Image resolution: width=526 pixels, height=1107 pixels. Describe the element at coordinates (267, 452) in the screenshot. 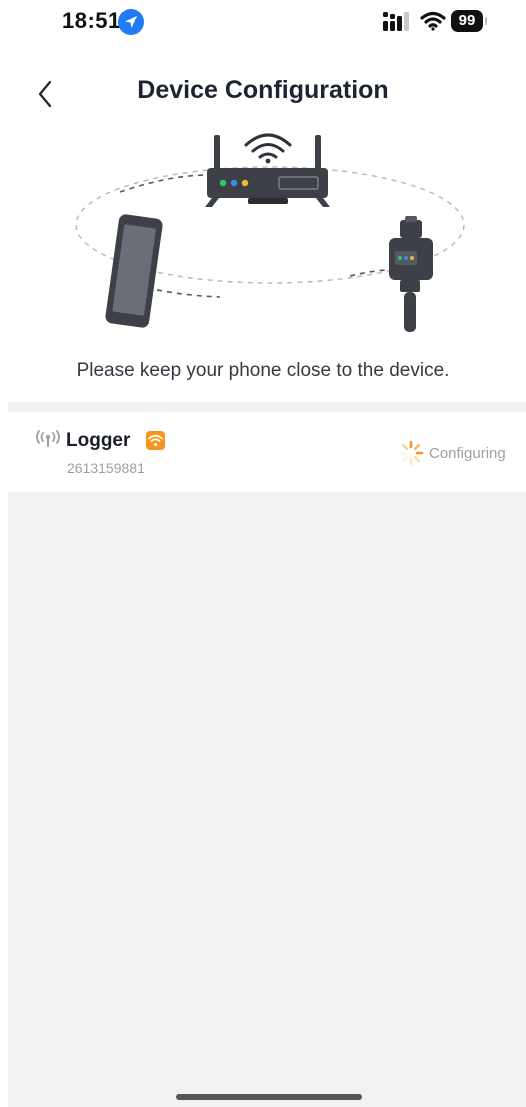

I see `device-list-item: Logger 2613159881 Configuring` at that location.